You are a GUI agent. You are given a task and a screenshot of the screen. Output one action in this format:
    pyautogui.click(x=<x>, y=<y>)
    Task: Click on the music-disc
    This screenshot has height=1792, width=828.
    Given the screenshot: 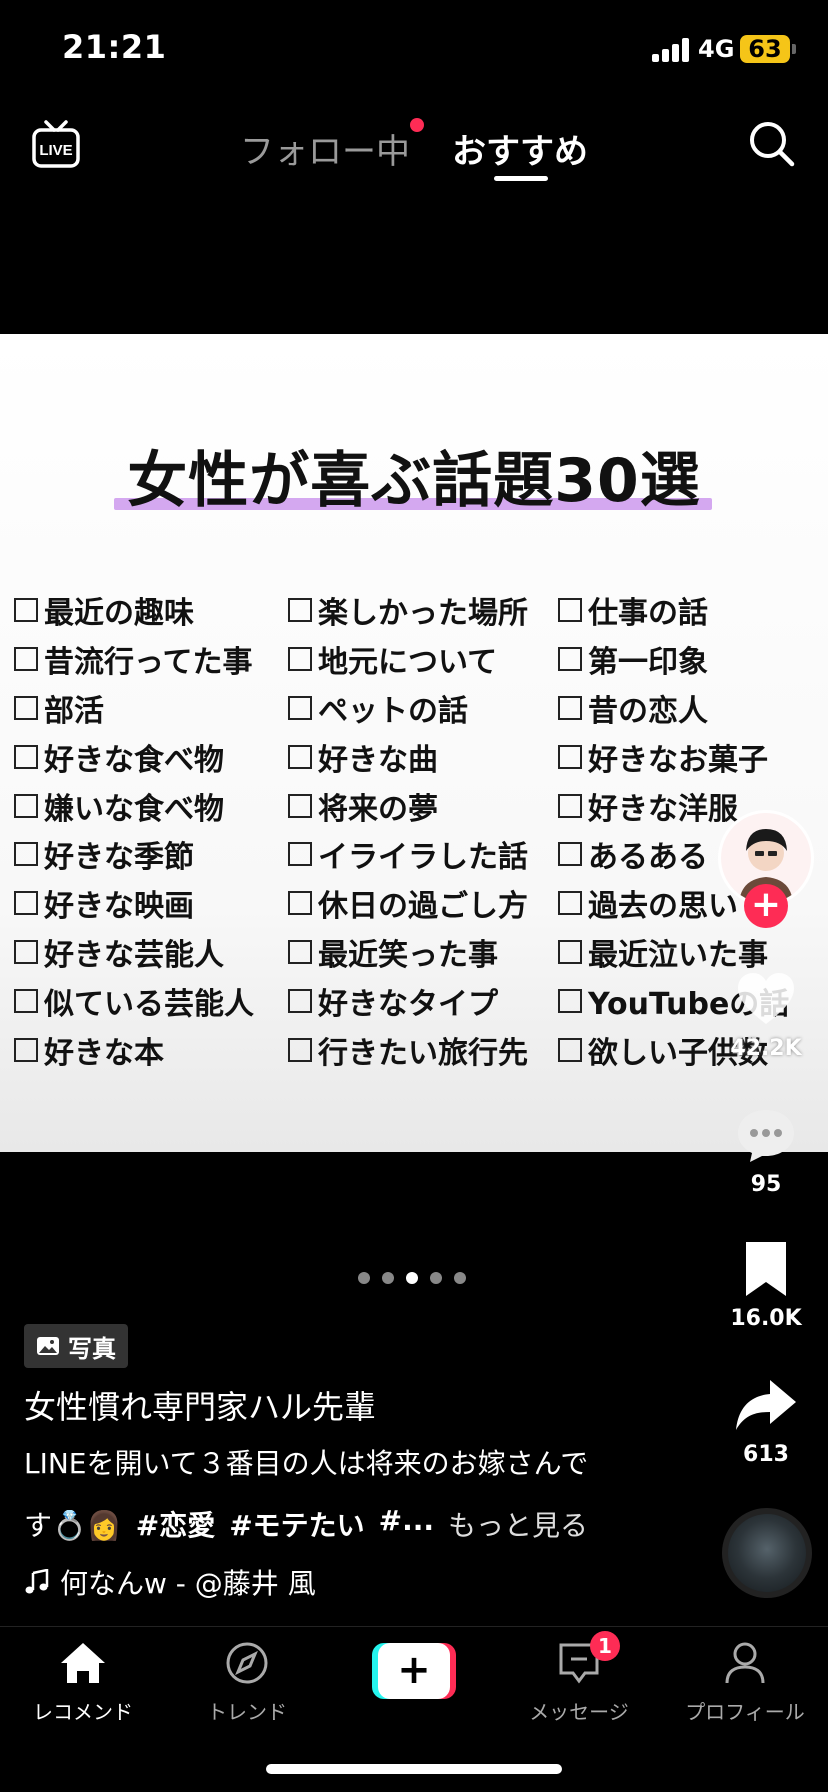 What is the action you would take?
    pyautogui.click(x=767, y=1553)
    